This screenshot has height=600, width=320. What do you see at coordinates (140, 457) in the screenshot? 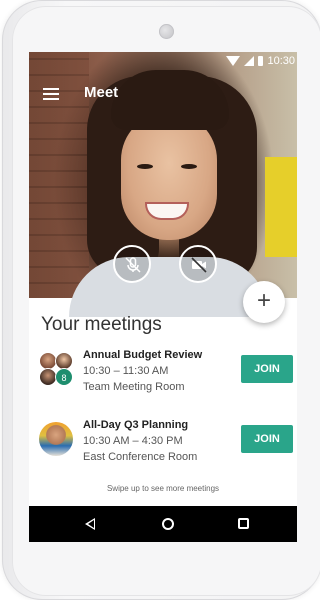
I see `meeting-room: East Conference Room` at bounding box center [140, 457].